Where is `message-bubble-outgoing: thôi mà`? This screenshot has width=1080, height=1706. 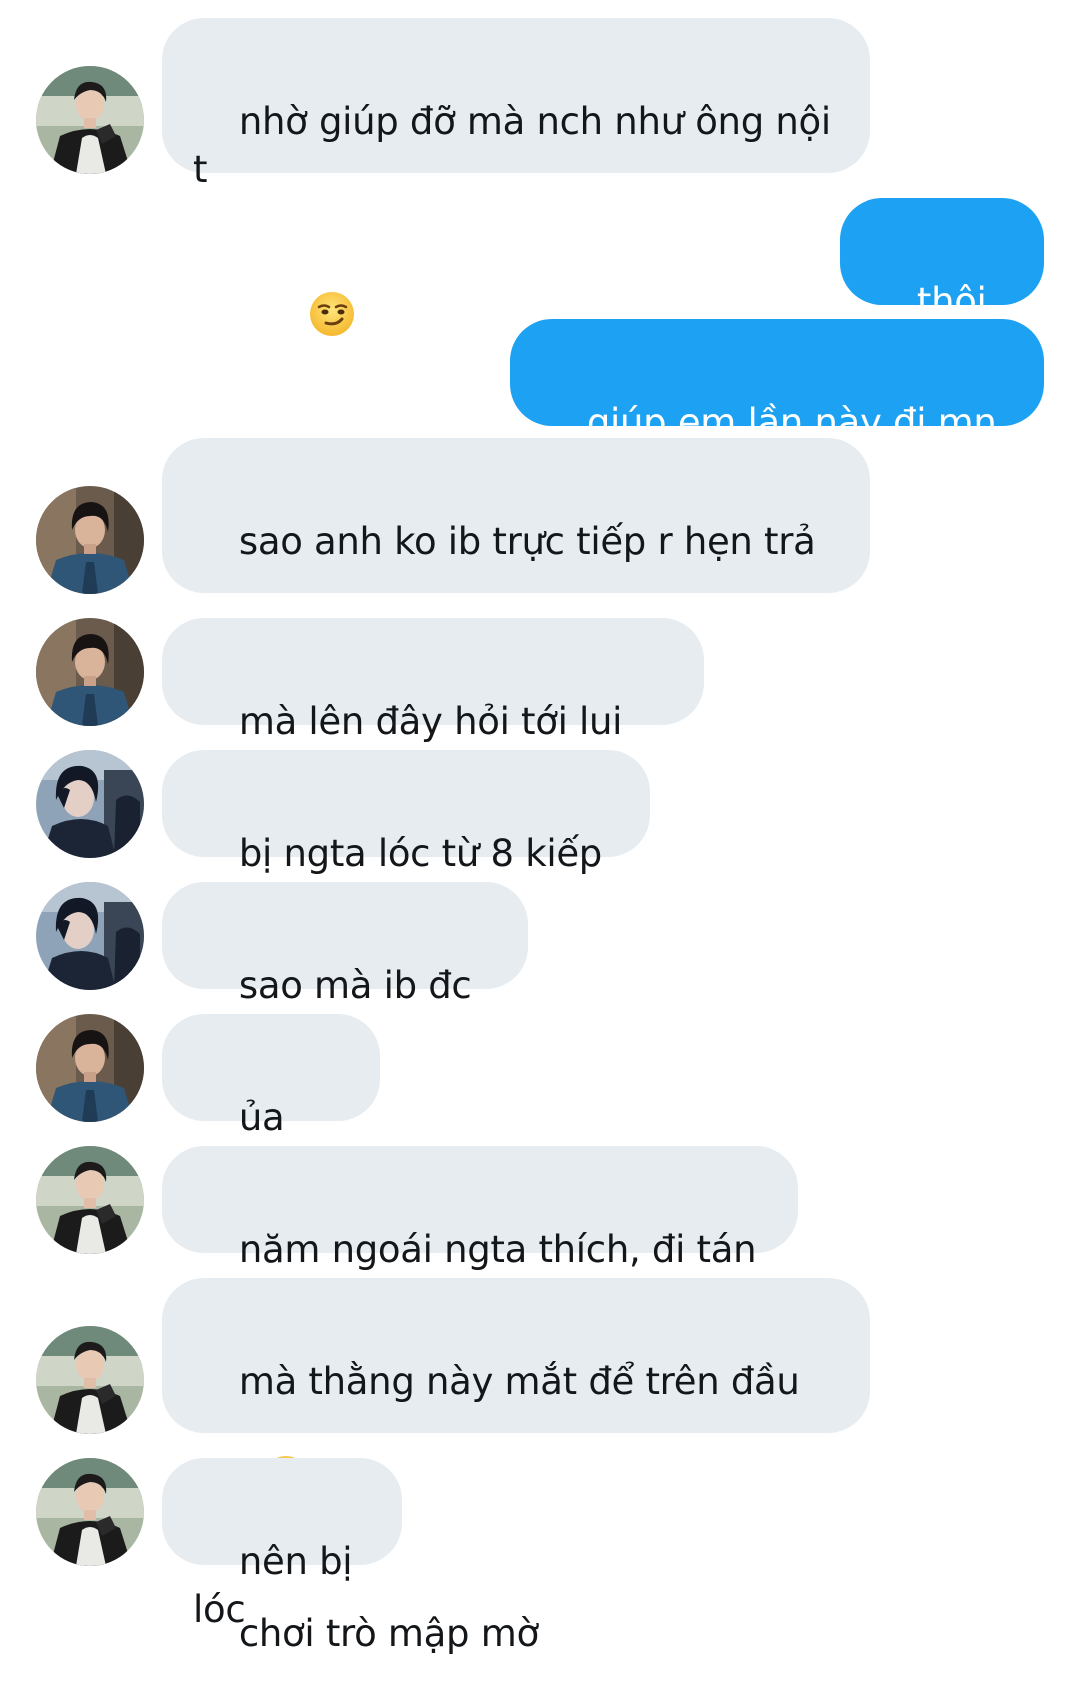
message-bubble-outgoing: thôi mà is located at coordinates (942, 284).